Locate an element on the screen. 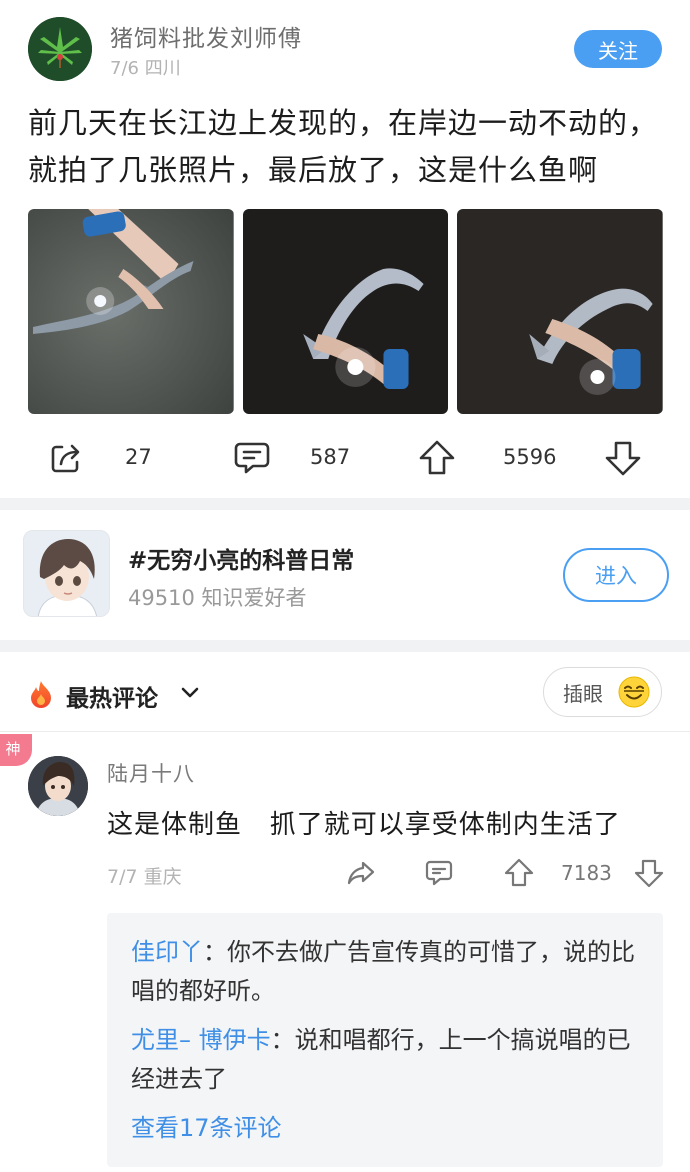 This screenshot has width=690, height=1172. fire-icon is located at coordinates (41, 694).